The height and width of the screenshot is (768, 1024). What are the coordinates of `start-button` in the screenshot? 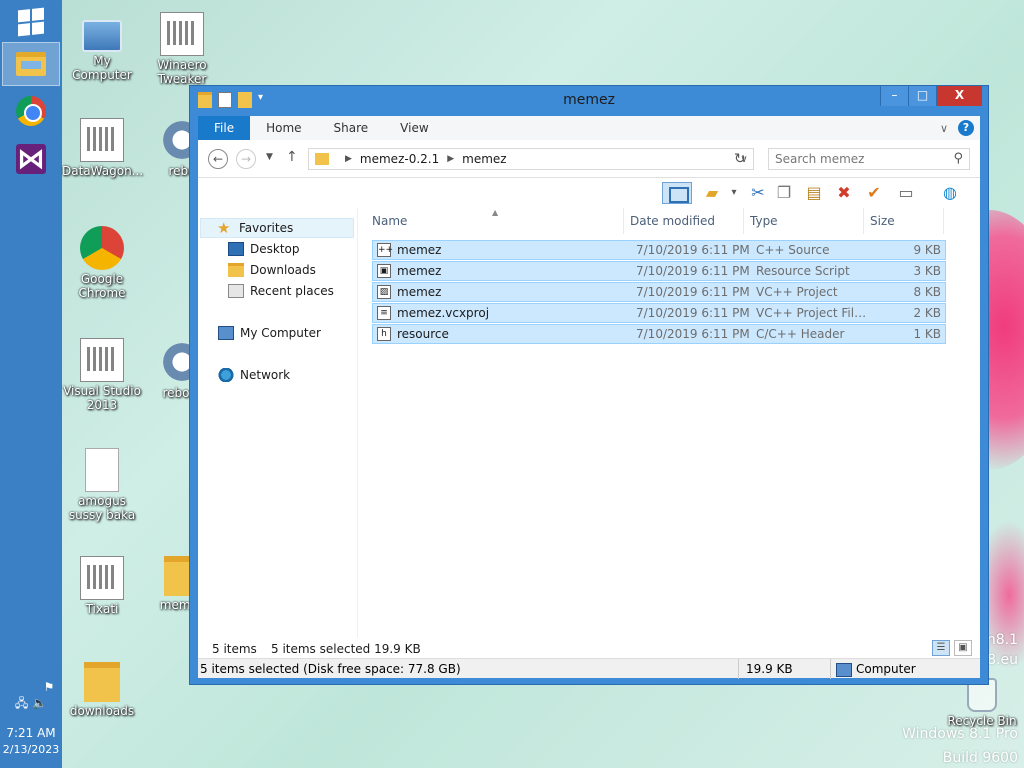 It's located at (31, 22).